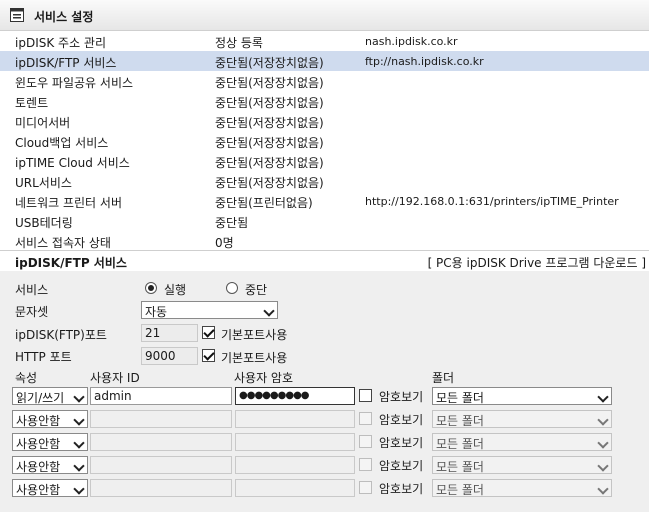 The image size is (649, 512). I want to click on service-name: 네트워크 프린터 서버, so click(68, 203).